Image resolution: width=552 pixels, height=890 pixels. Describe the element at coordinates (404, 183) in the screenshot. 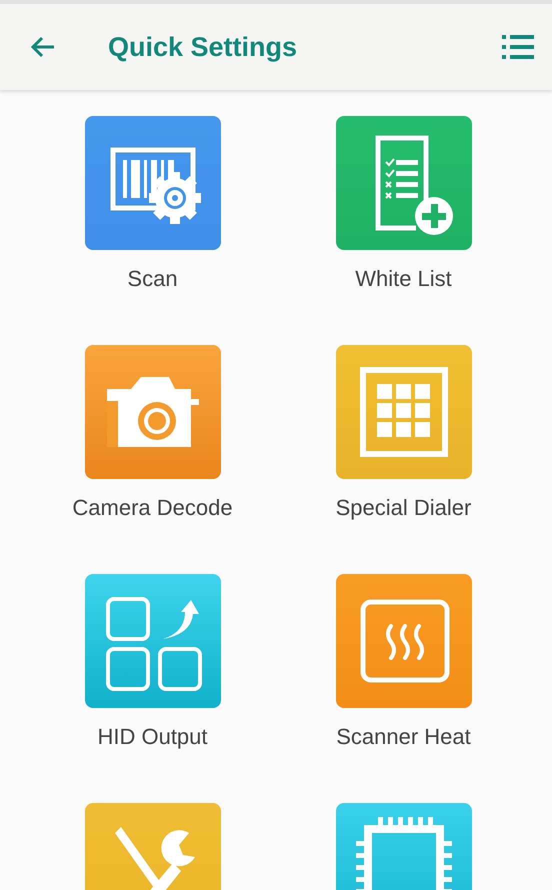

I see `document-plus-icon` at that location.